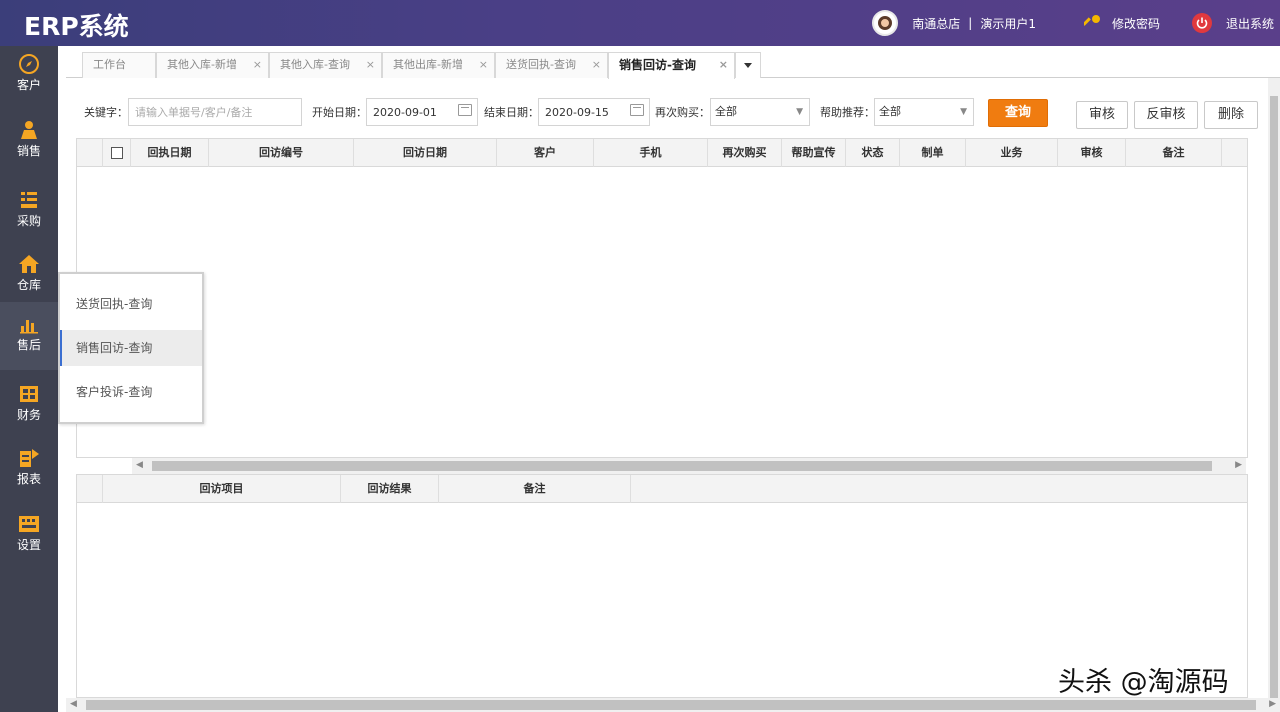 This screenshot has height=712, width=1280. I want to click on column-header: 制单, so click(933, 153).